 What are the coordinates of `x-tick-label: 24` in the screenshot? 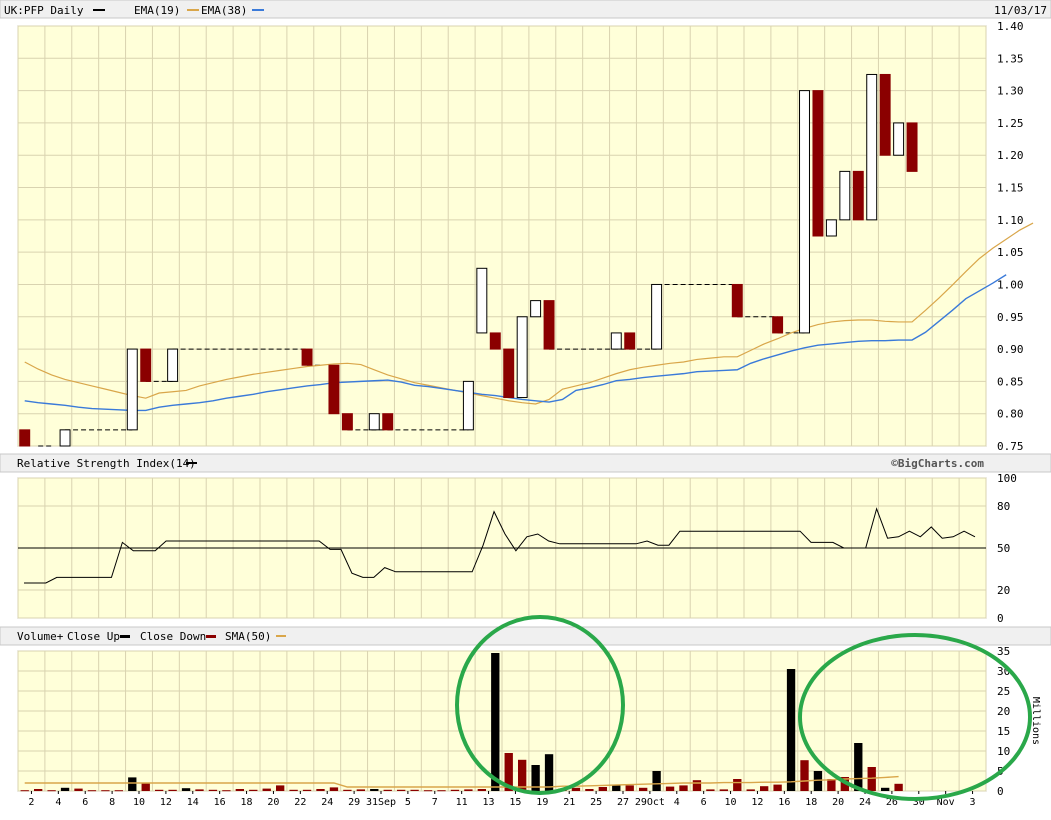 It's located at (327, 802).